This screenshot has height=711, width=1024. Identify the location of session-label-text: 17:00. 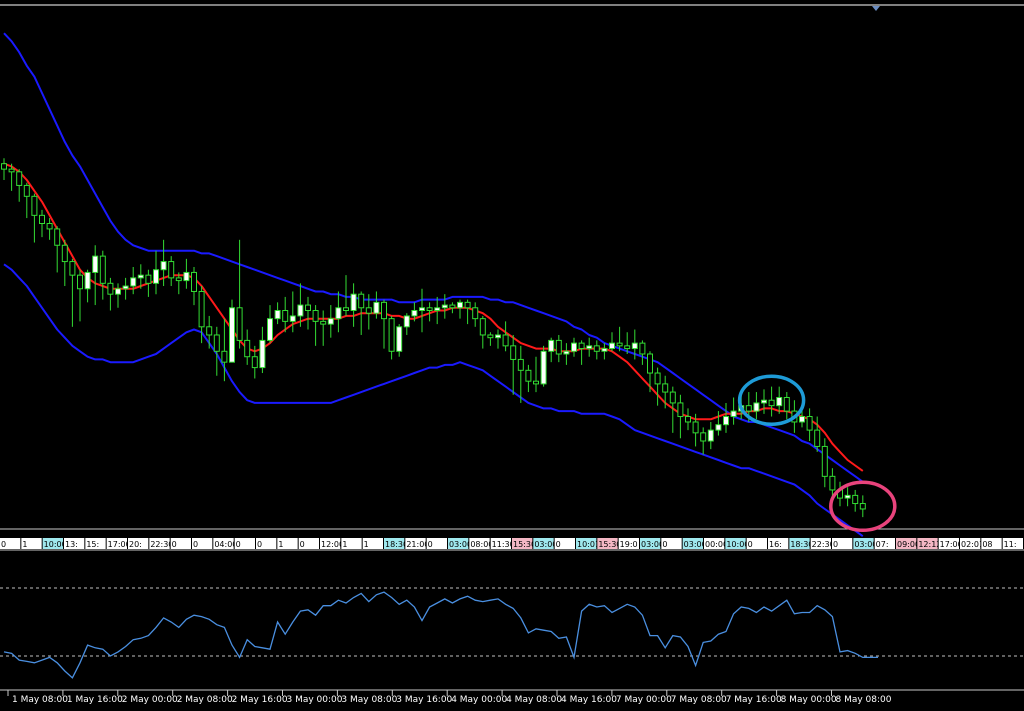
(951, 544).